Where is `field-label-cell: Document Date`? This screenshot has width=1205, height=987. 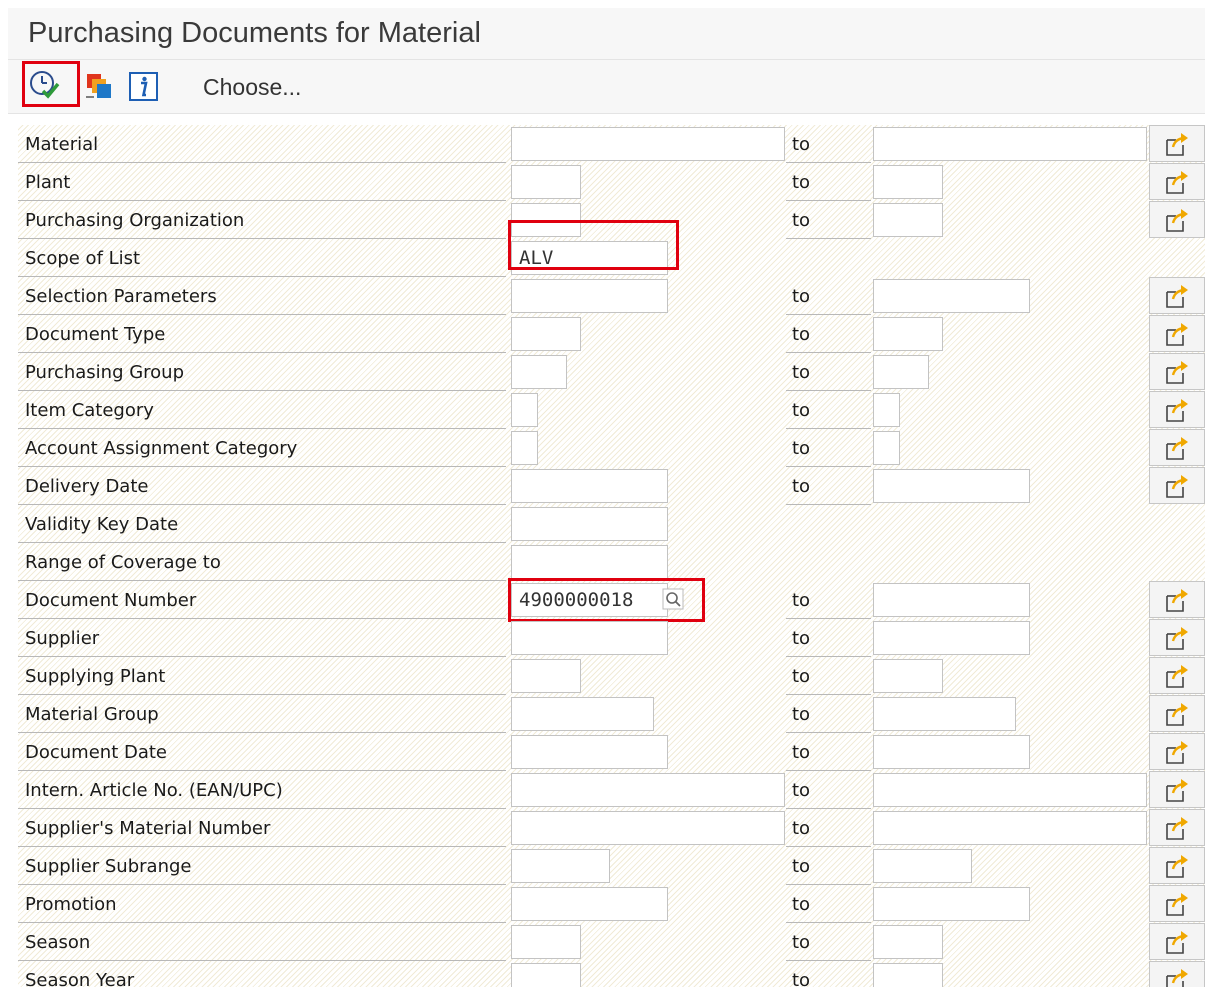
field-label-cell: Document Date is located at coordinates (262, 752).